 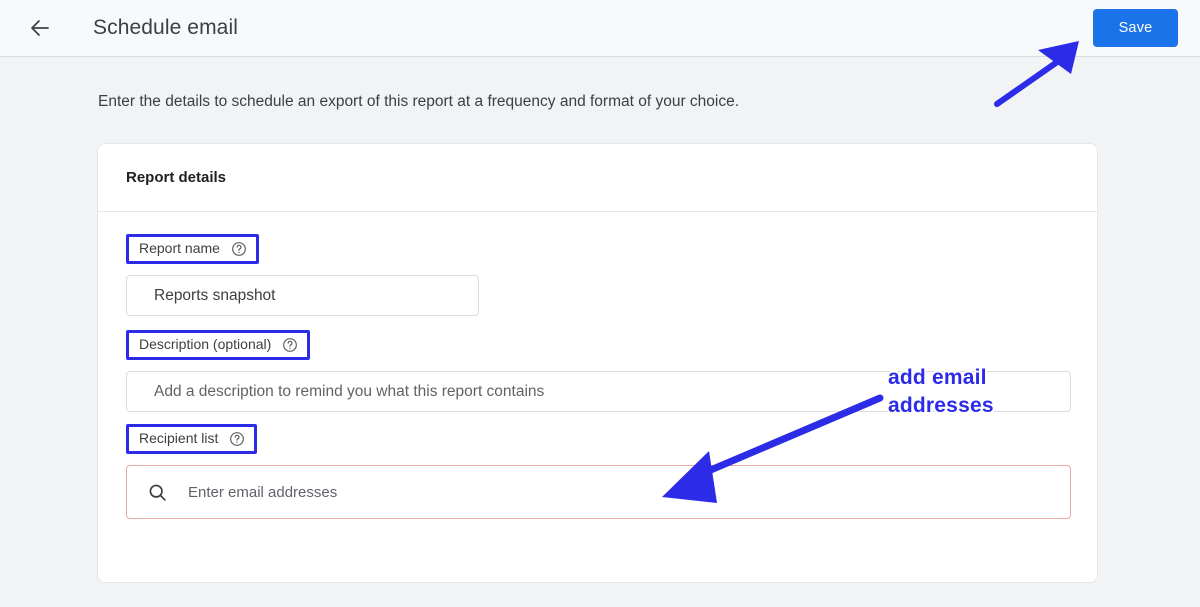 I want to click on recipient-list-label: Recipient list, so click(x=192, y=439).